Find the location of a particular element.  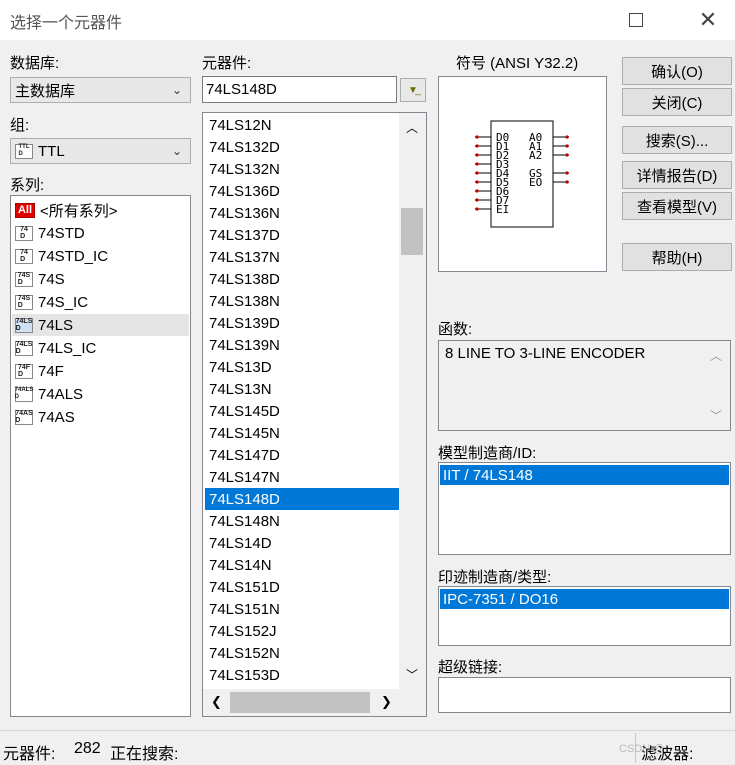

filter-button: ▼̲ is located at coordinates (413, 90).